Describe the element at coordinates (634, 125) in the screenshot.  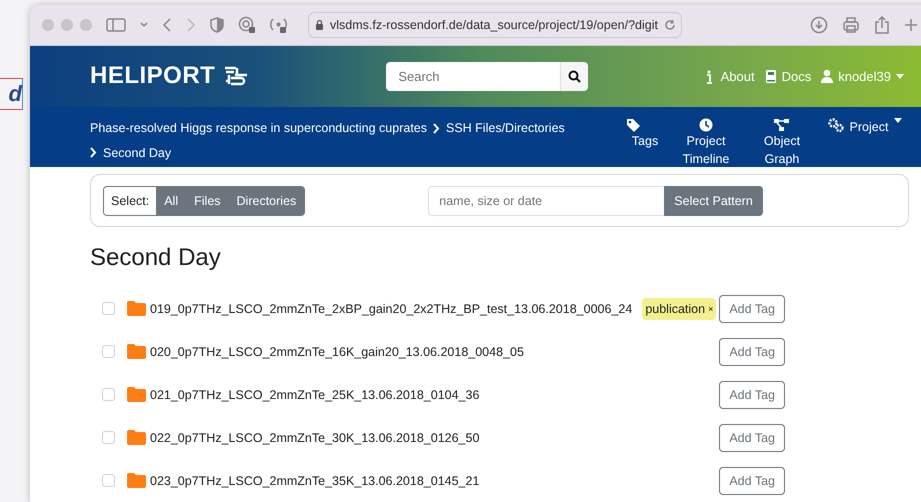
I see `tag-icon` at that location.